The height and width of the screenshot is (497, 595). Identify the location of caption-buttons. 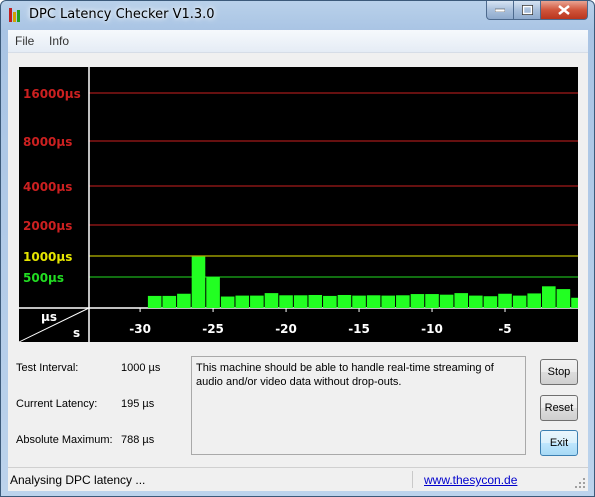
(537, 11).